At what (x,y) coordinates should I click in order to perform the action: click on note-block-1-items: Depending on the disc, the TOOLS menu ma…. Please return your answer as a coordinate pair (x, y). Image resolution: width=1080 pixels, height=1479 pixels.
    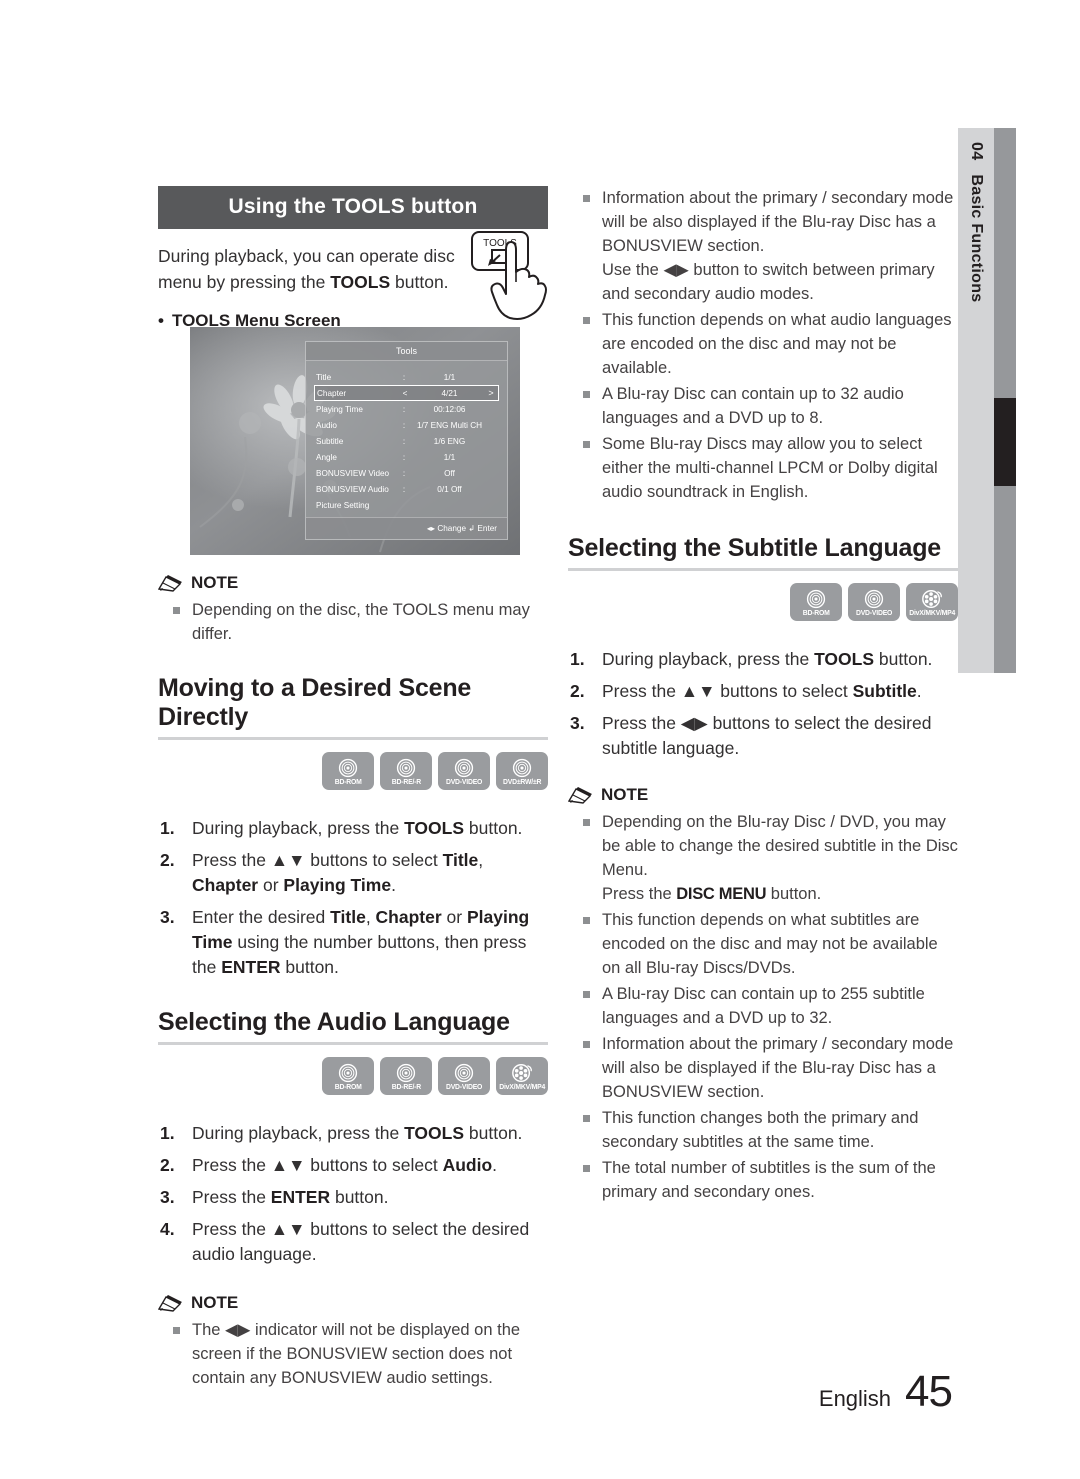
    Looking at the image, I should click on (353, 622).